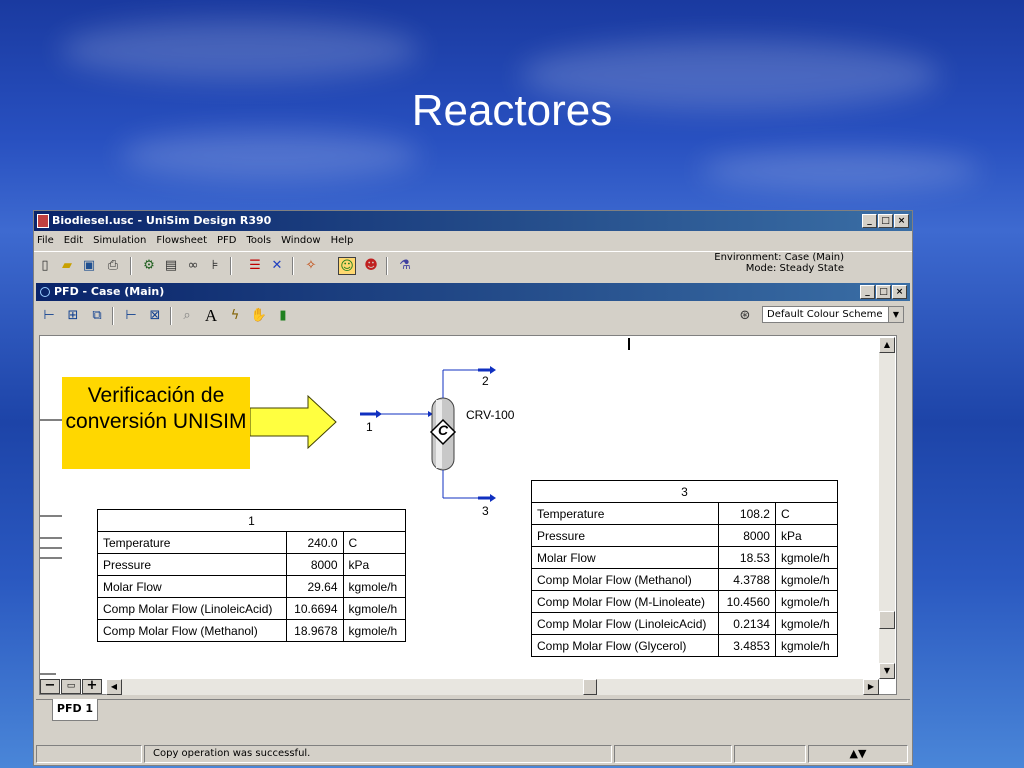 This screenshot has height=768, width=1024. I want to click on horizontal-scrollbar: ◀ ▶, so click(492, 687).